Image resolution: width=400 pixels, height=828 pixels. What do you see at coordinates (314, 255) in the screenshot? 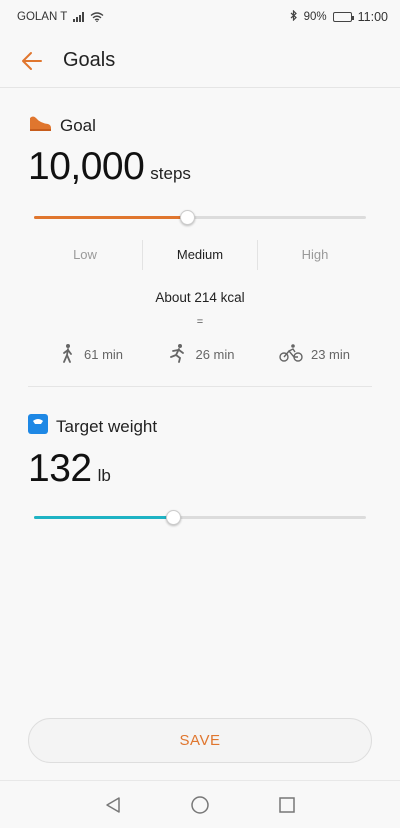
I see `level-high: High` at bounding box center [314, 255].